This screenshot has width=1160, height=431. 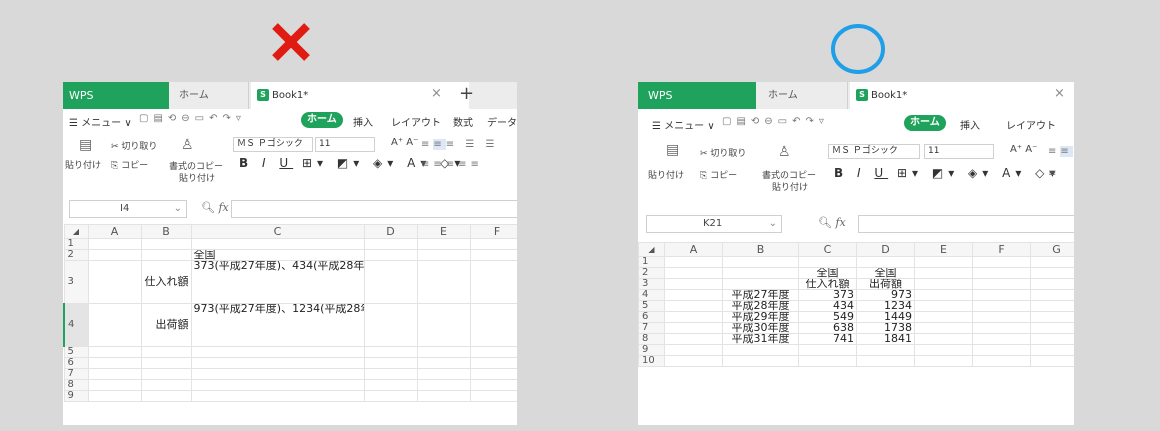 What do you see at coordinates (404, 142) in the screenshot?
I see `font-grow-shrink: A⁺ A⁻` at bounding box center [404, 142].